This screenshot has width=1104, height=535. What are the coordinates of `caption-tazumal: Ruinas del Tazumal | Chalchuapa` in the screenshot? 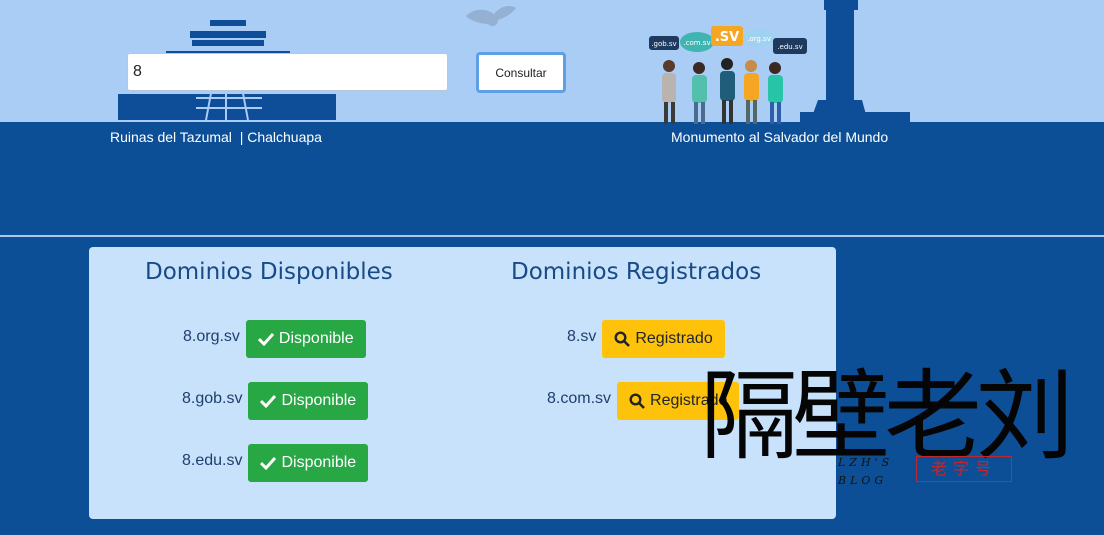 It's located at (216, 137).